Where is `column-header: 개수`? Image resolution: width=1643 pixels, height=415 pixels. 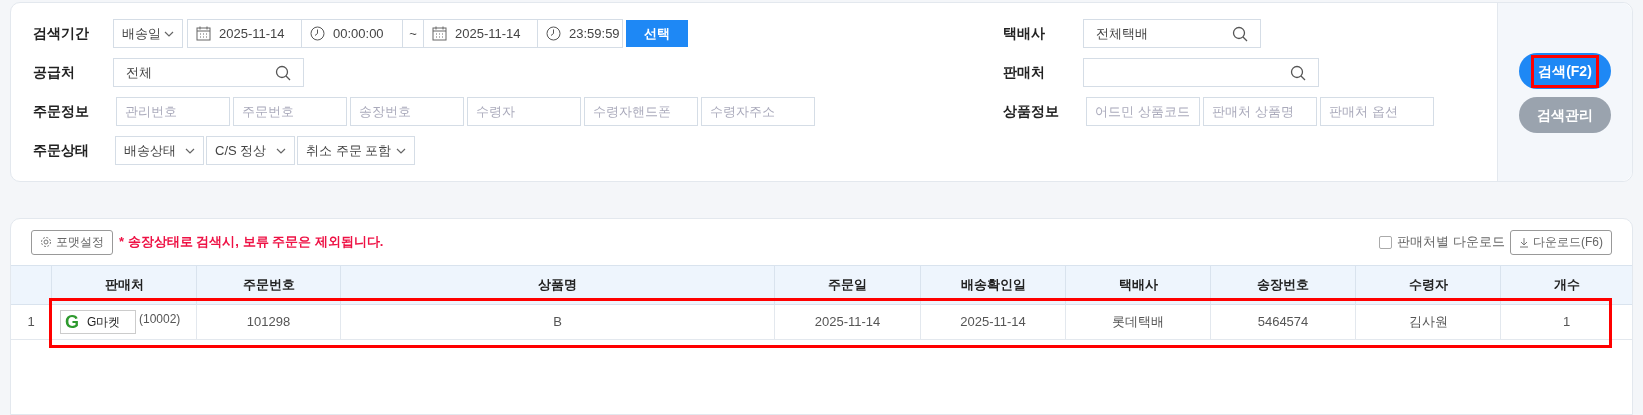 column-header: 개수 is located at coordinates (1566, 285).